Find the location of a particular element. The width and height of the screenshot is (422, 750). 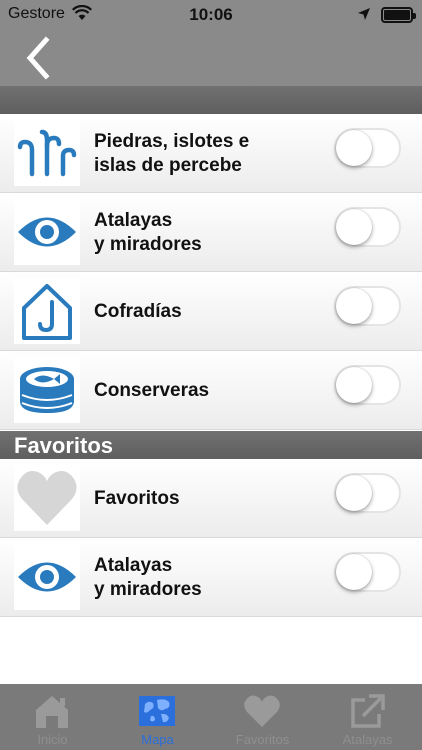

section-header-favoritos: Favoritos is located at coordinates (211, 445).